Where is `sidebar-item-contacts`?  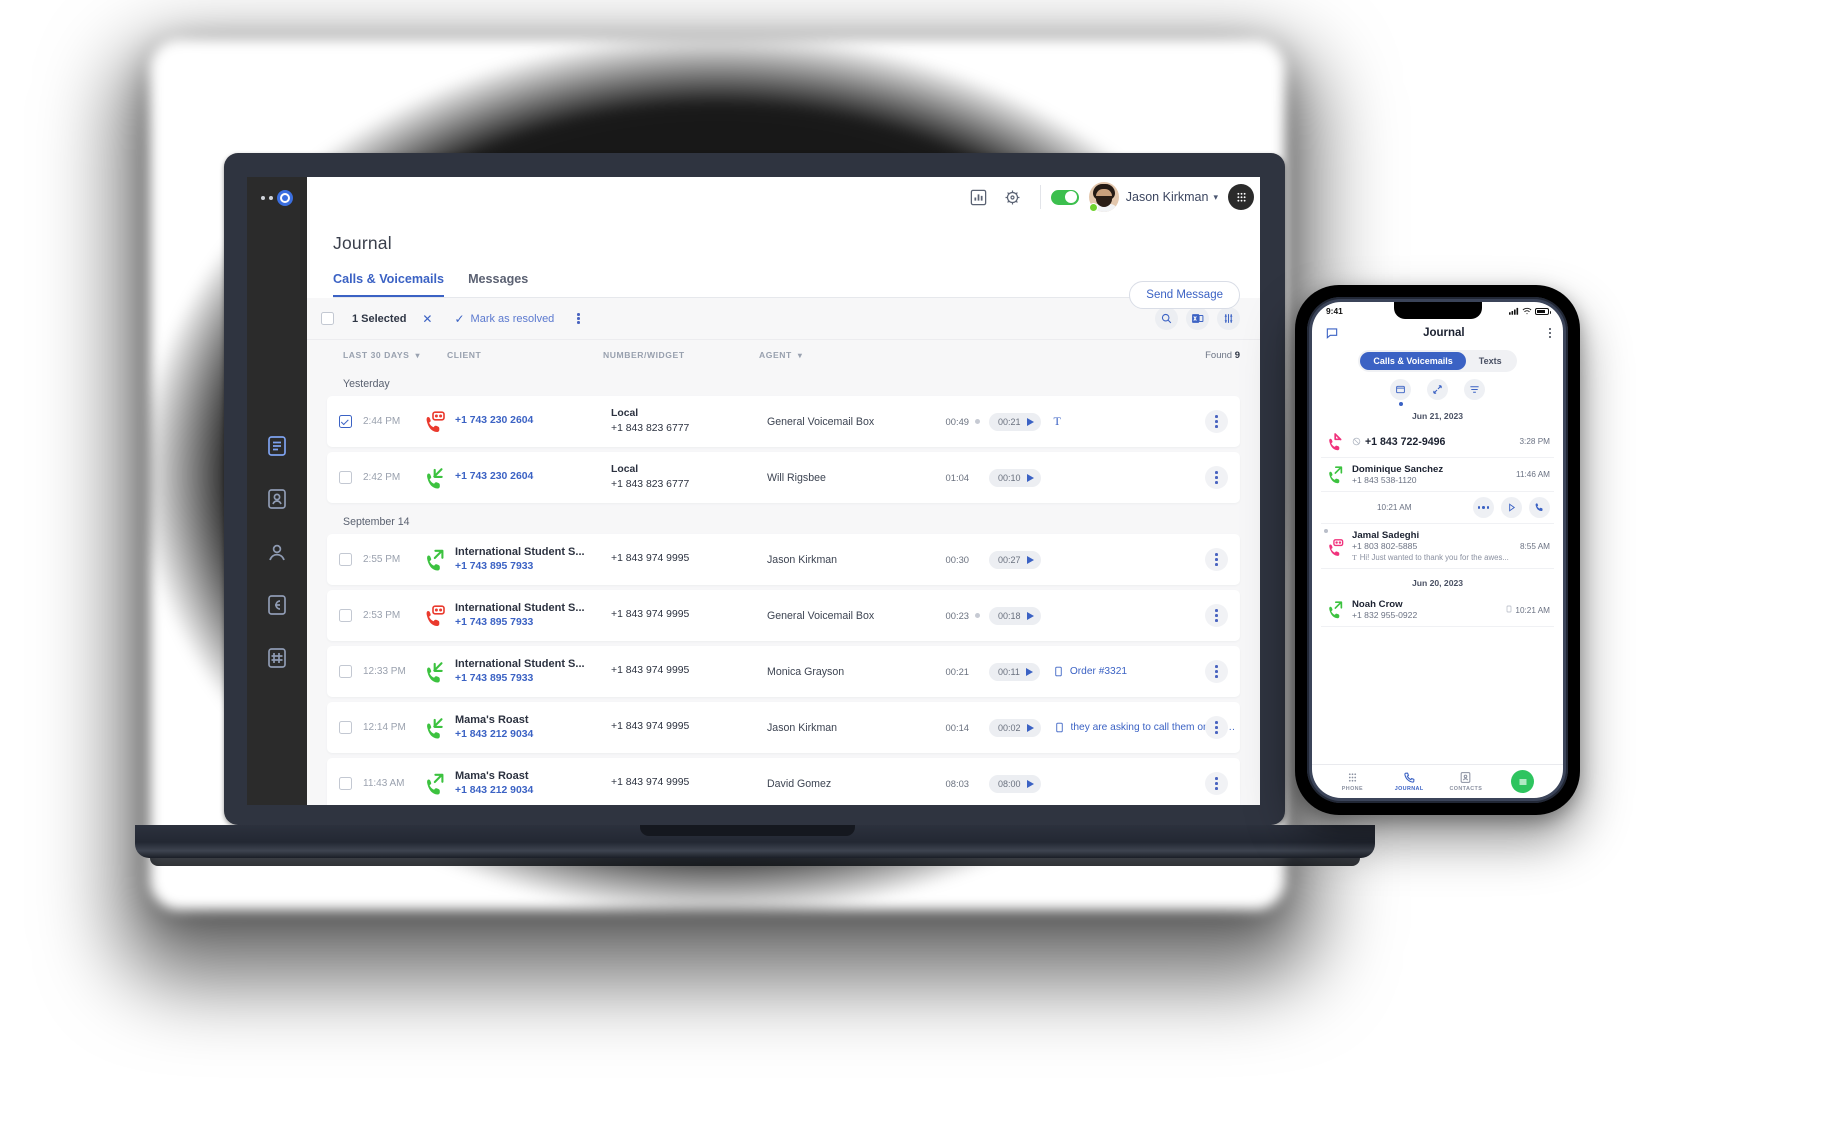 sidebar-item-contacts is located at coordinates (277, 499).